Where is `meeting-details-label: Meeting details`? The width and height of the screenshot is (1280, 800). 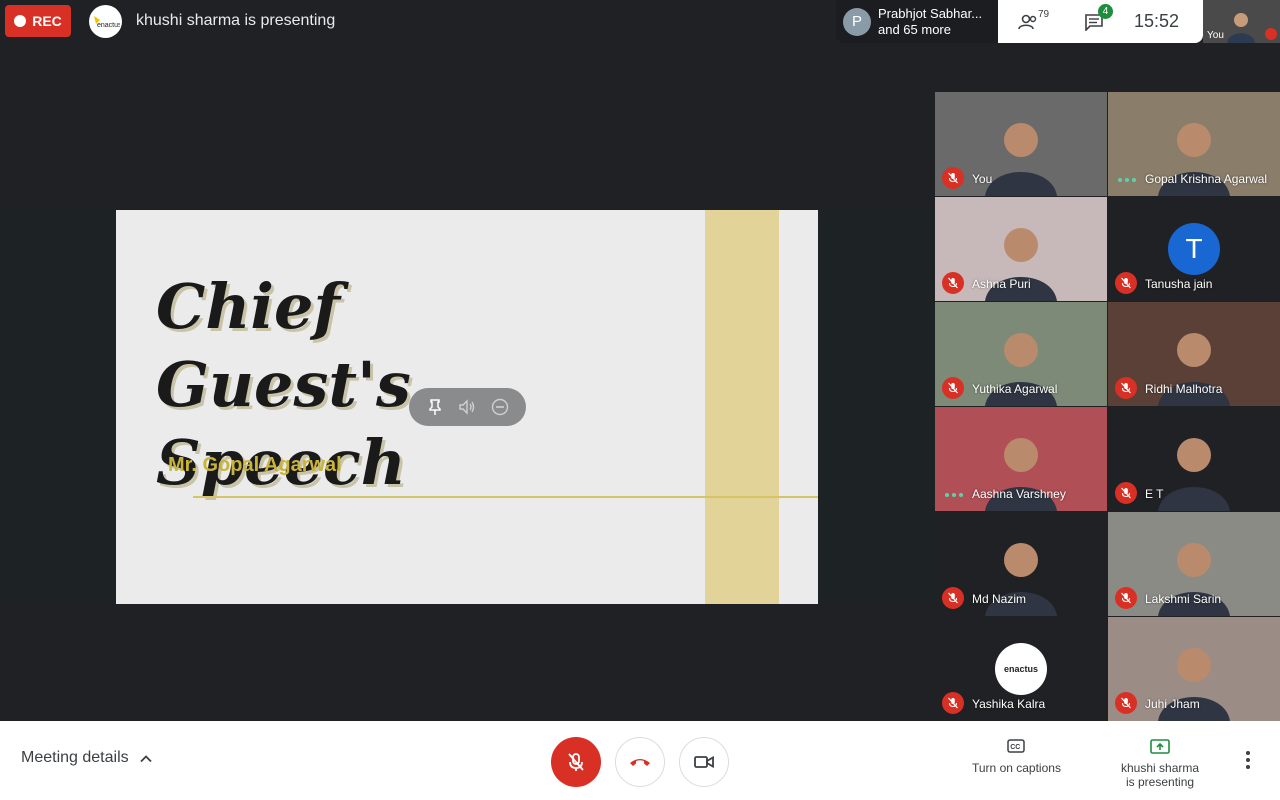 meeting-details-label: Meeting details is located at coordinates (75, 757).